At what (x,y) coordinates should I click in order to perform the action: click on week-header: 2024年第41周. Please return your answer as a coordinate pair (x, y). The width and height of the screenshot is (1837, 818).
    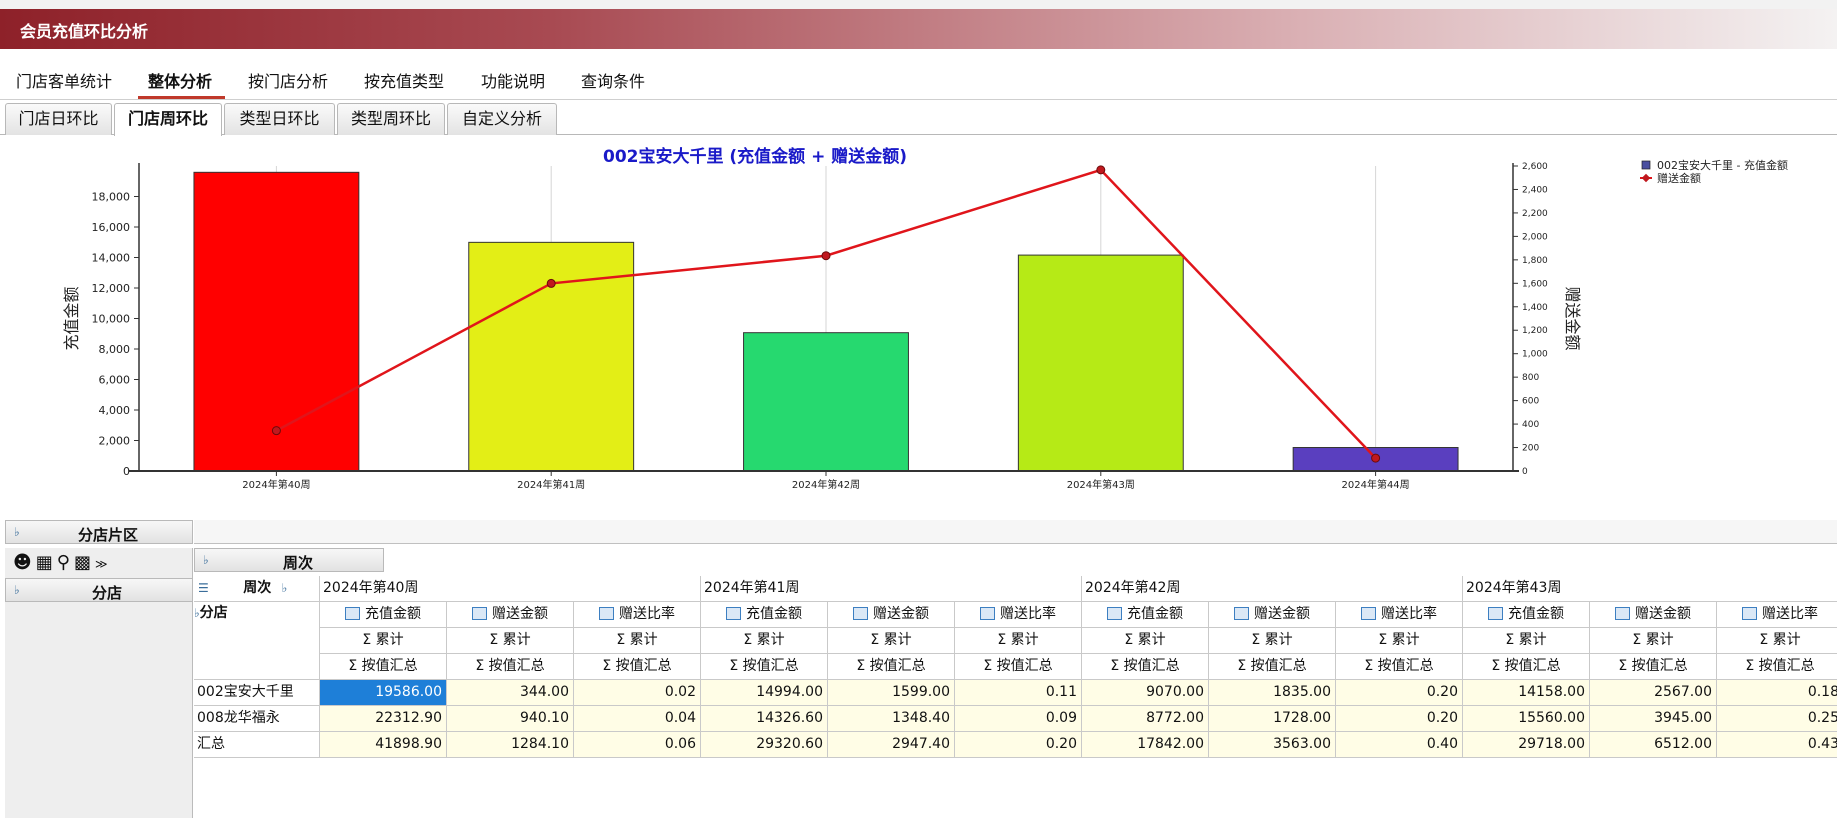
    Looking at the image, I should click on (891, 589).